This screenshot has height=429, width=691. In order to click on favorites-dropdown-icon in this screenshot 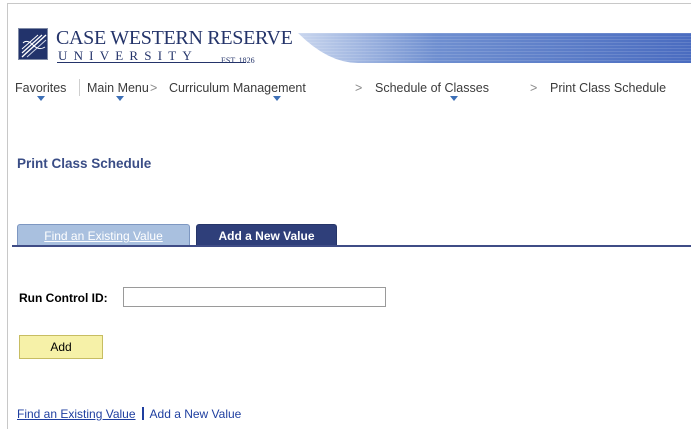, I will do `click(41, 98)`.